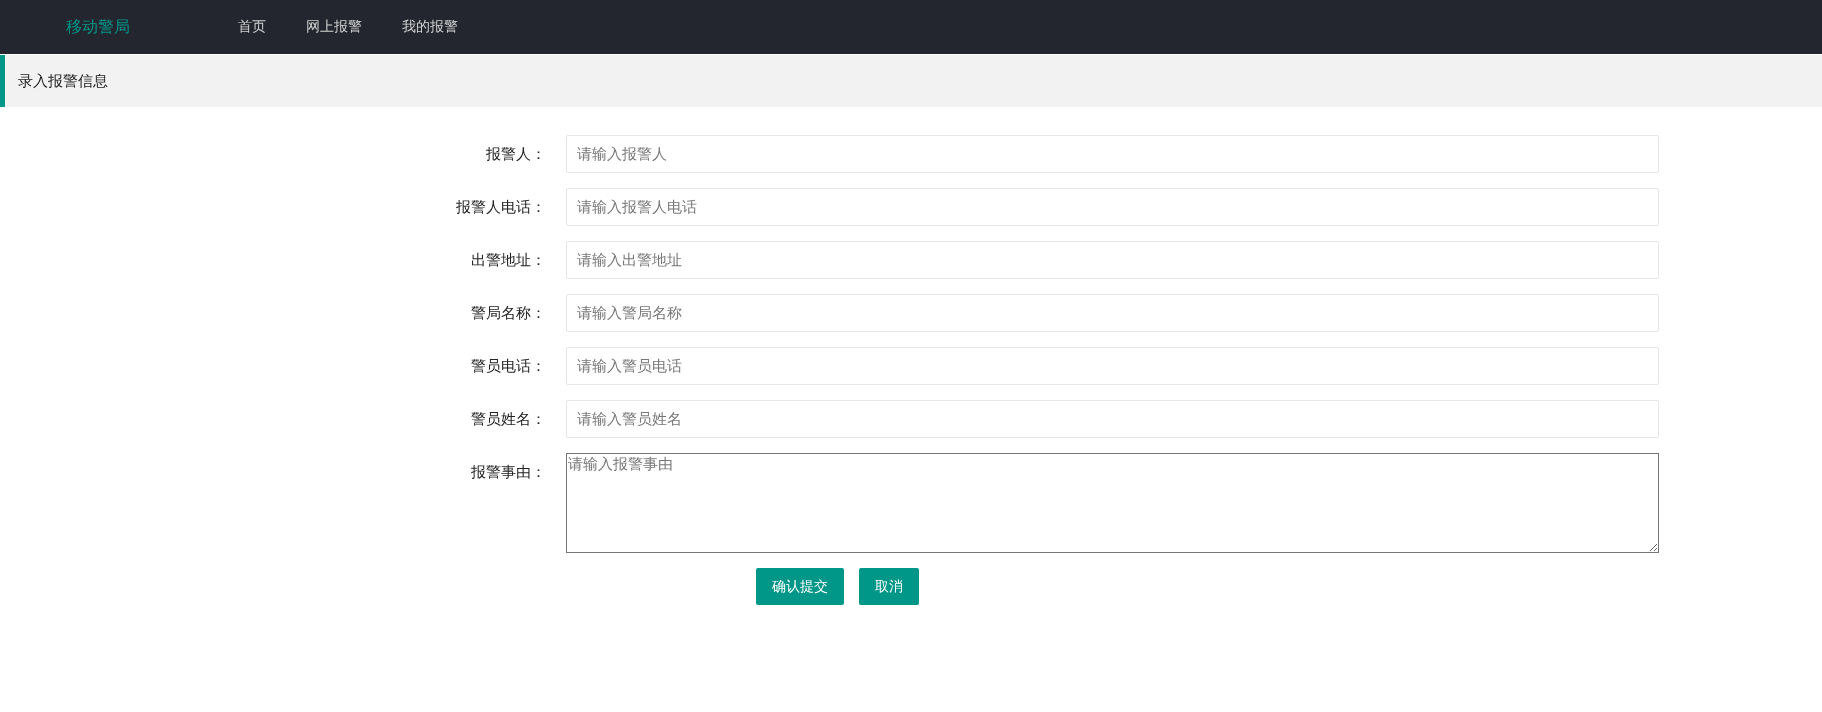 The height and width of the screenshot is (712, 1822). I want to click on field-label: 出警地址：, so click(508, 260).